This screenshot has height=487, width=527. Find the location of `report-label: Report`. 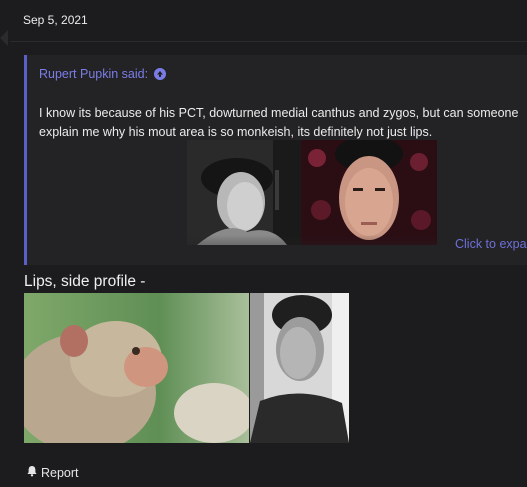

report-label: Report is located at coordinates (60, 473).